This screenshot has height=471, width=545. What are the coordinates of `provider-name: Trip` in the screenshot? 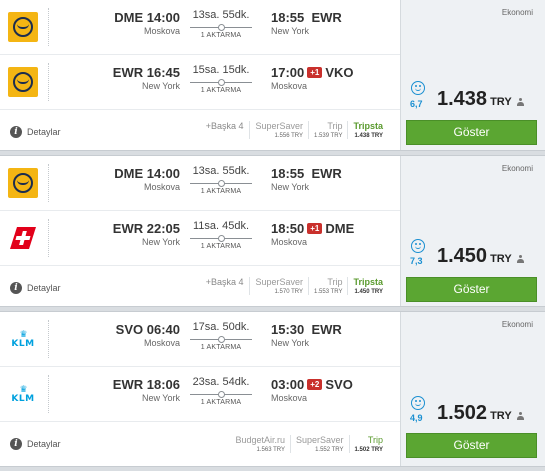 It's located at (335, 282).